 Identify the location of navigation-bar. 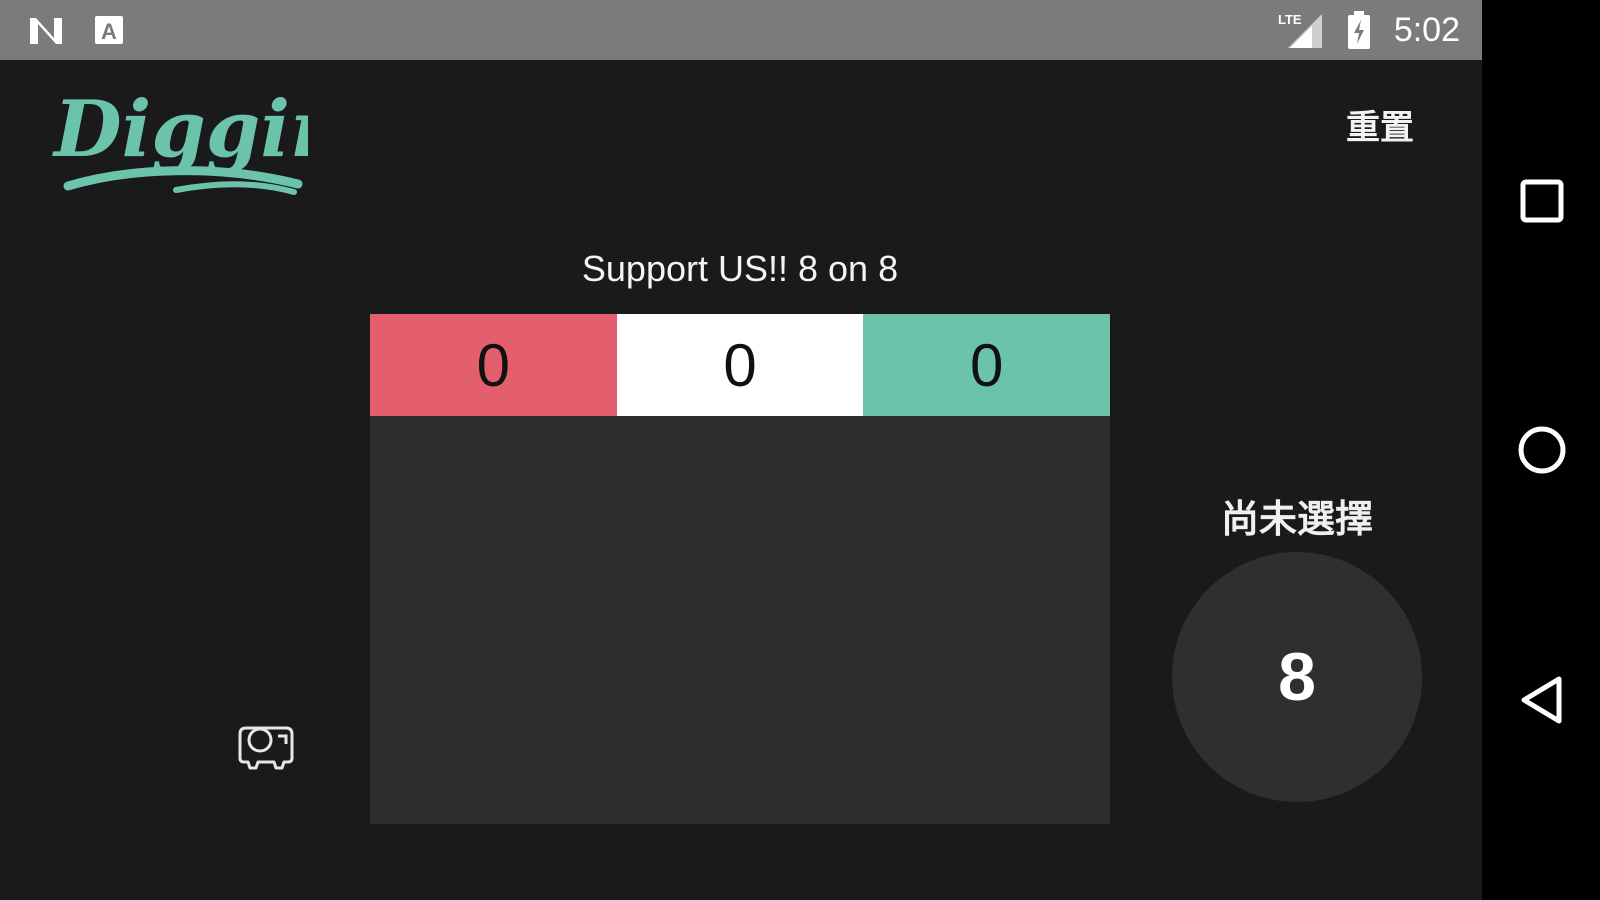
(1541, 450).